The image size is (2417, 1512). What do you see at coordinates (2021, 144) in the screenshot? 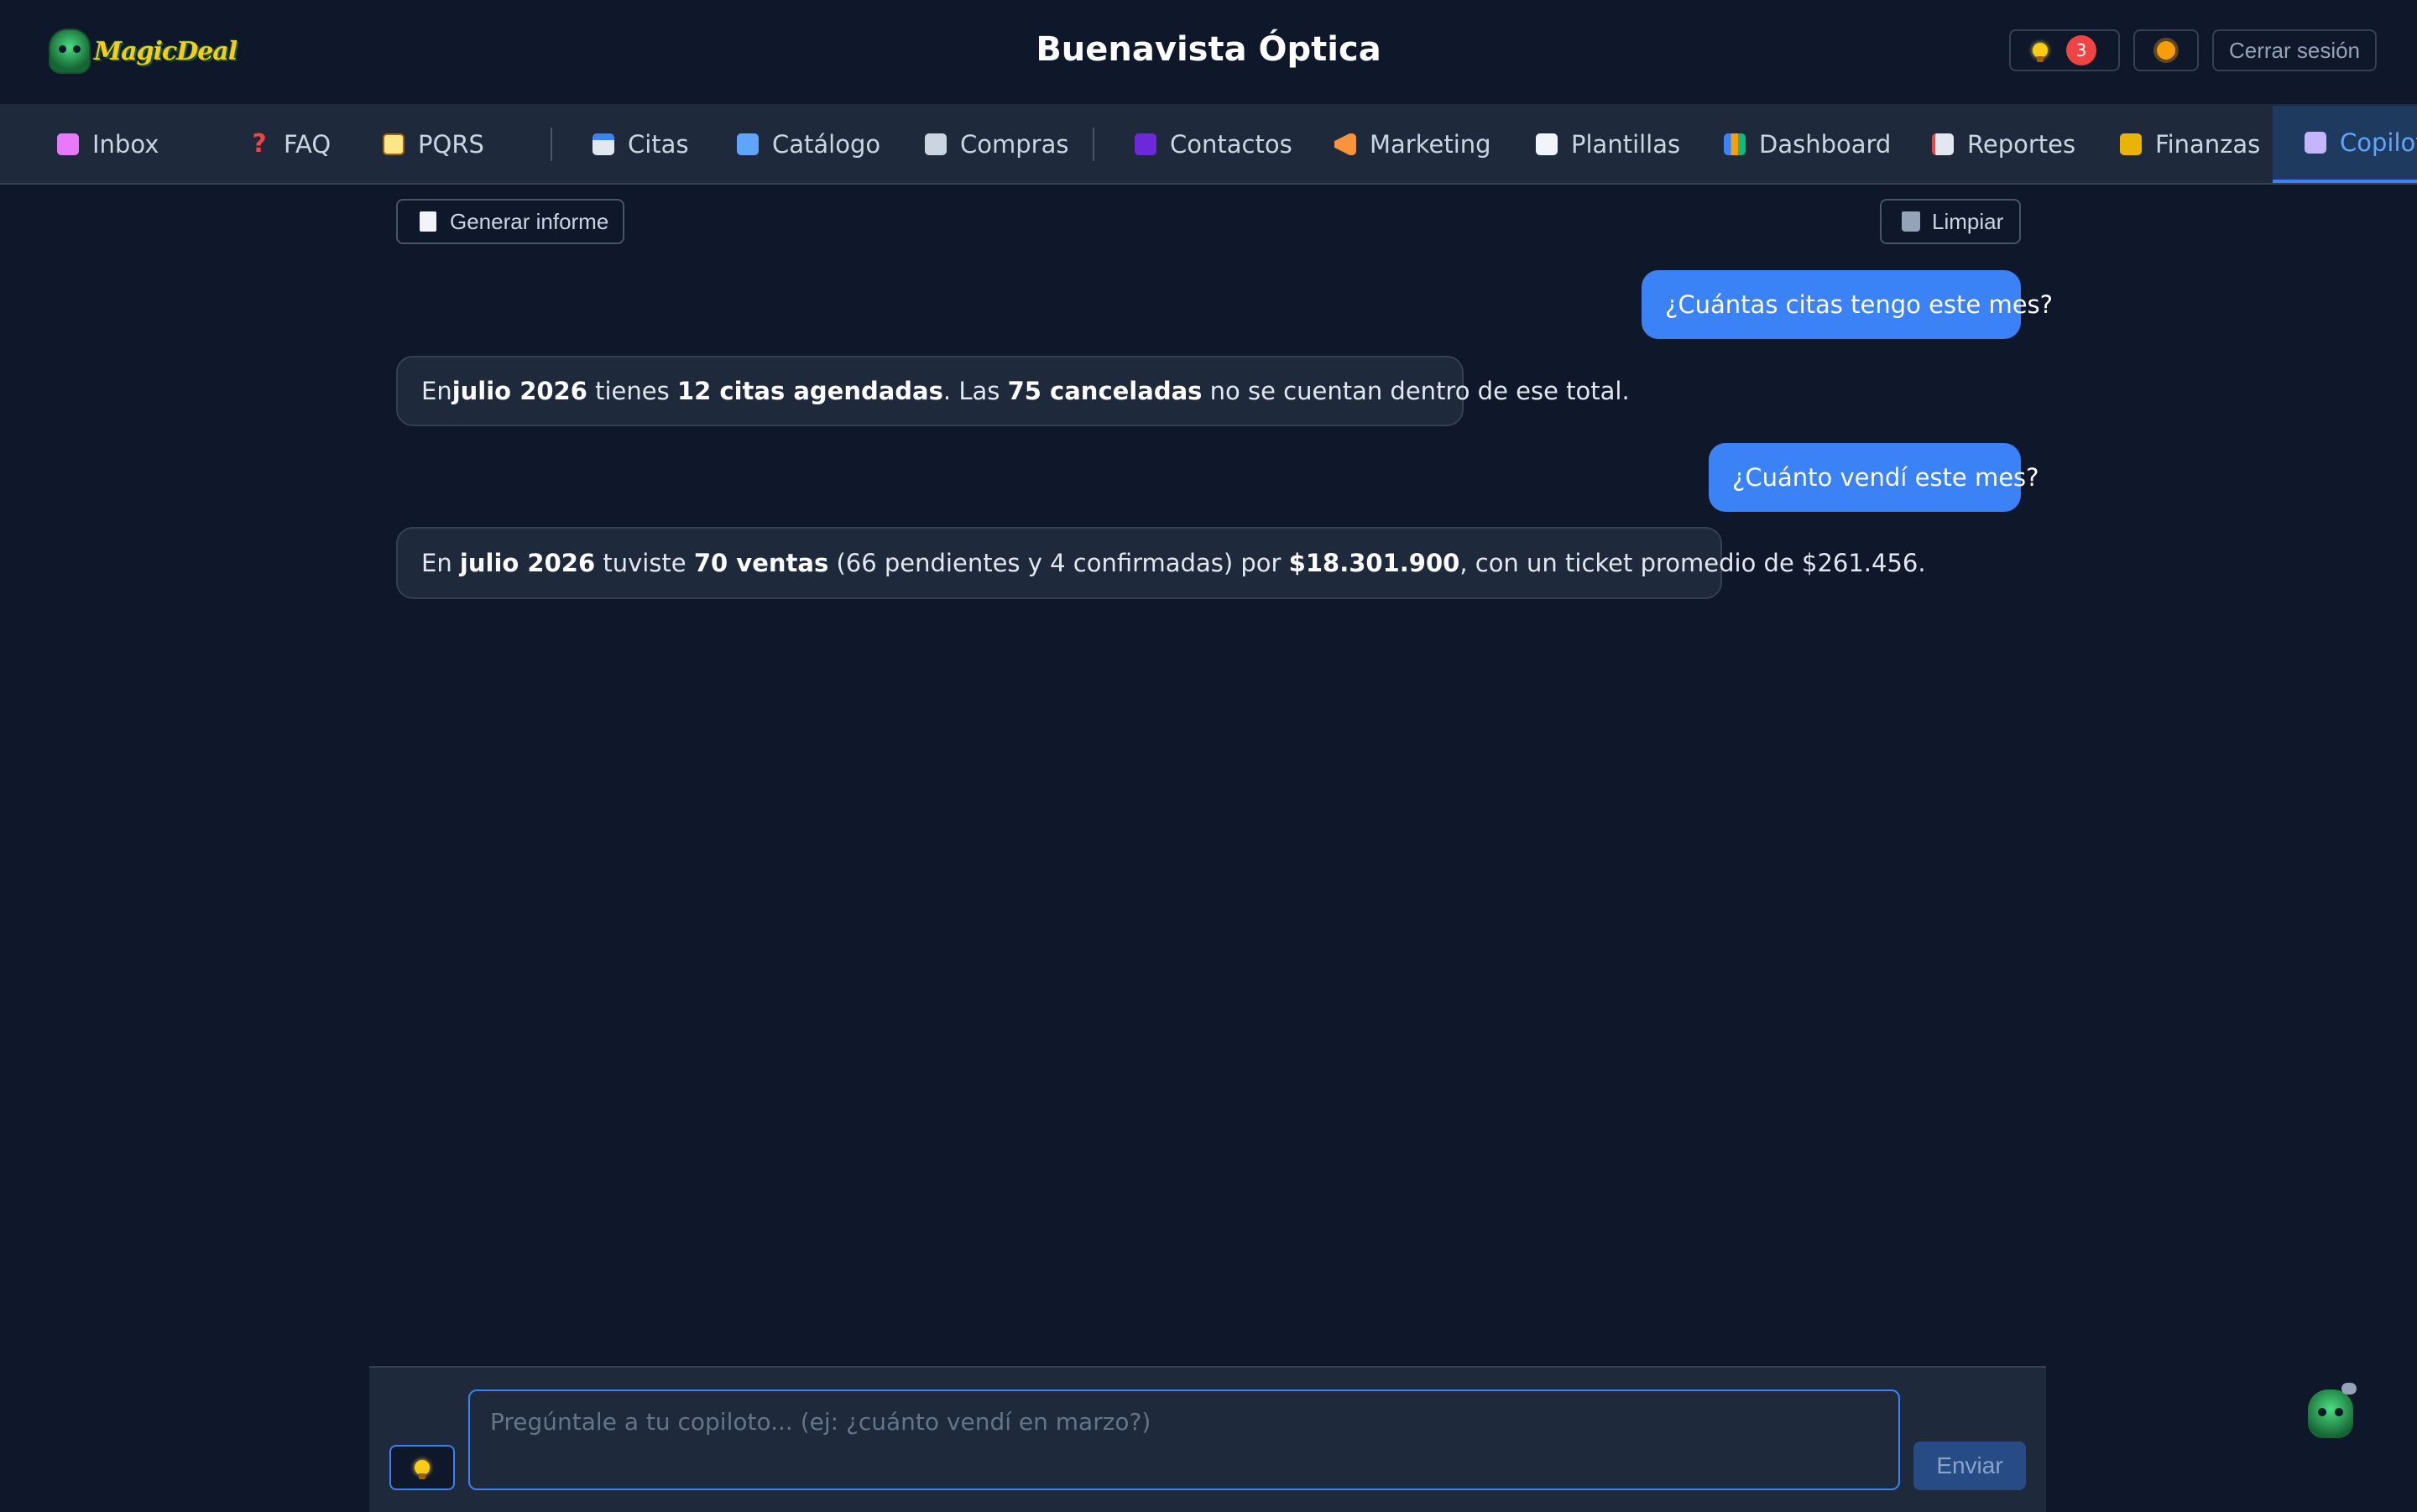
I see `tab-label: Reportes` at bounding box center [2021, 144].